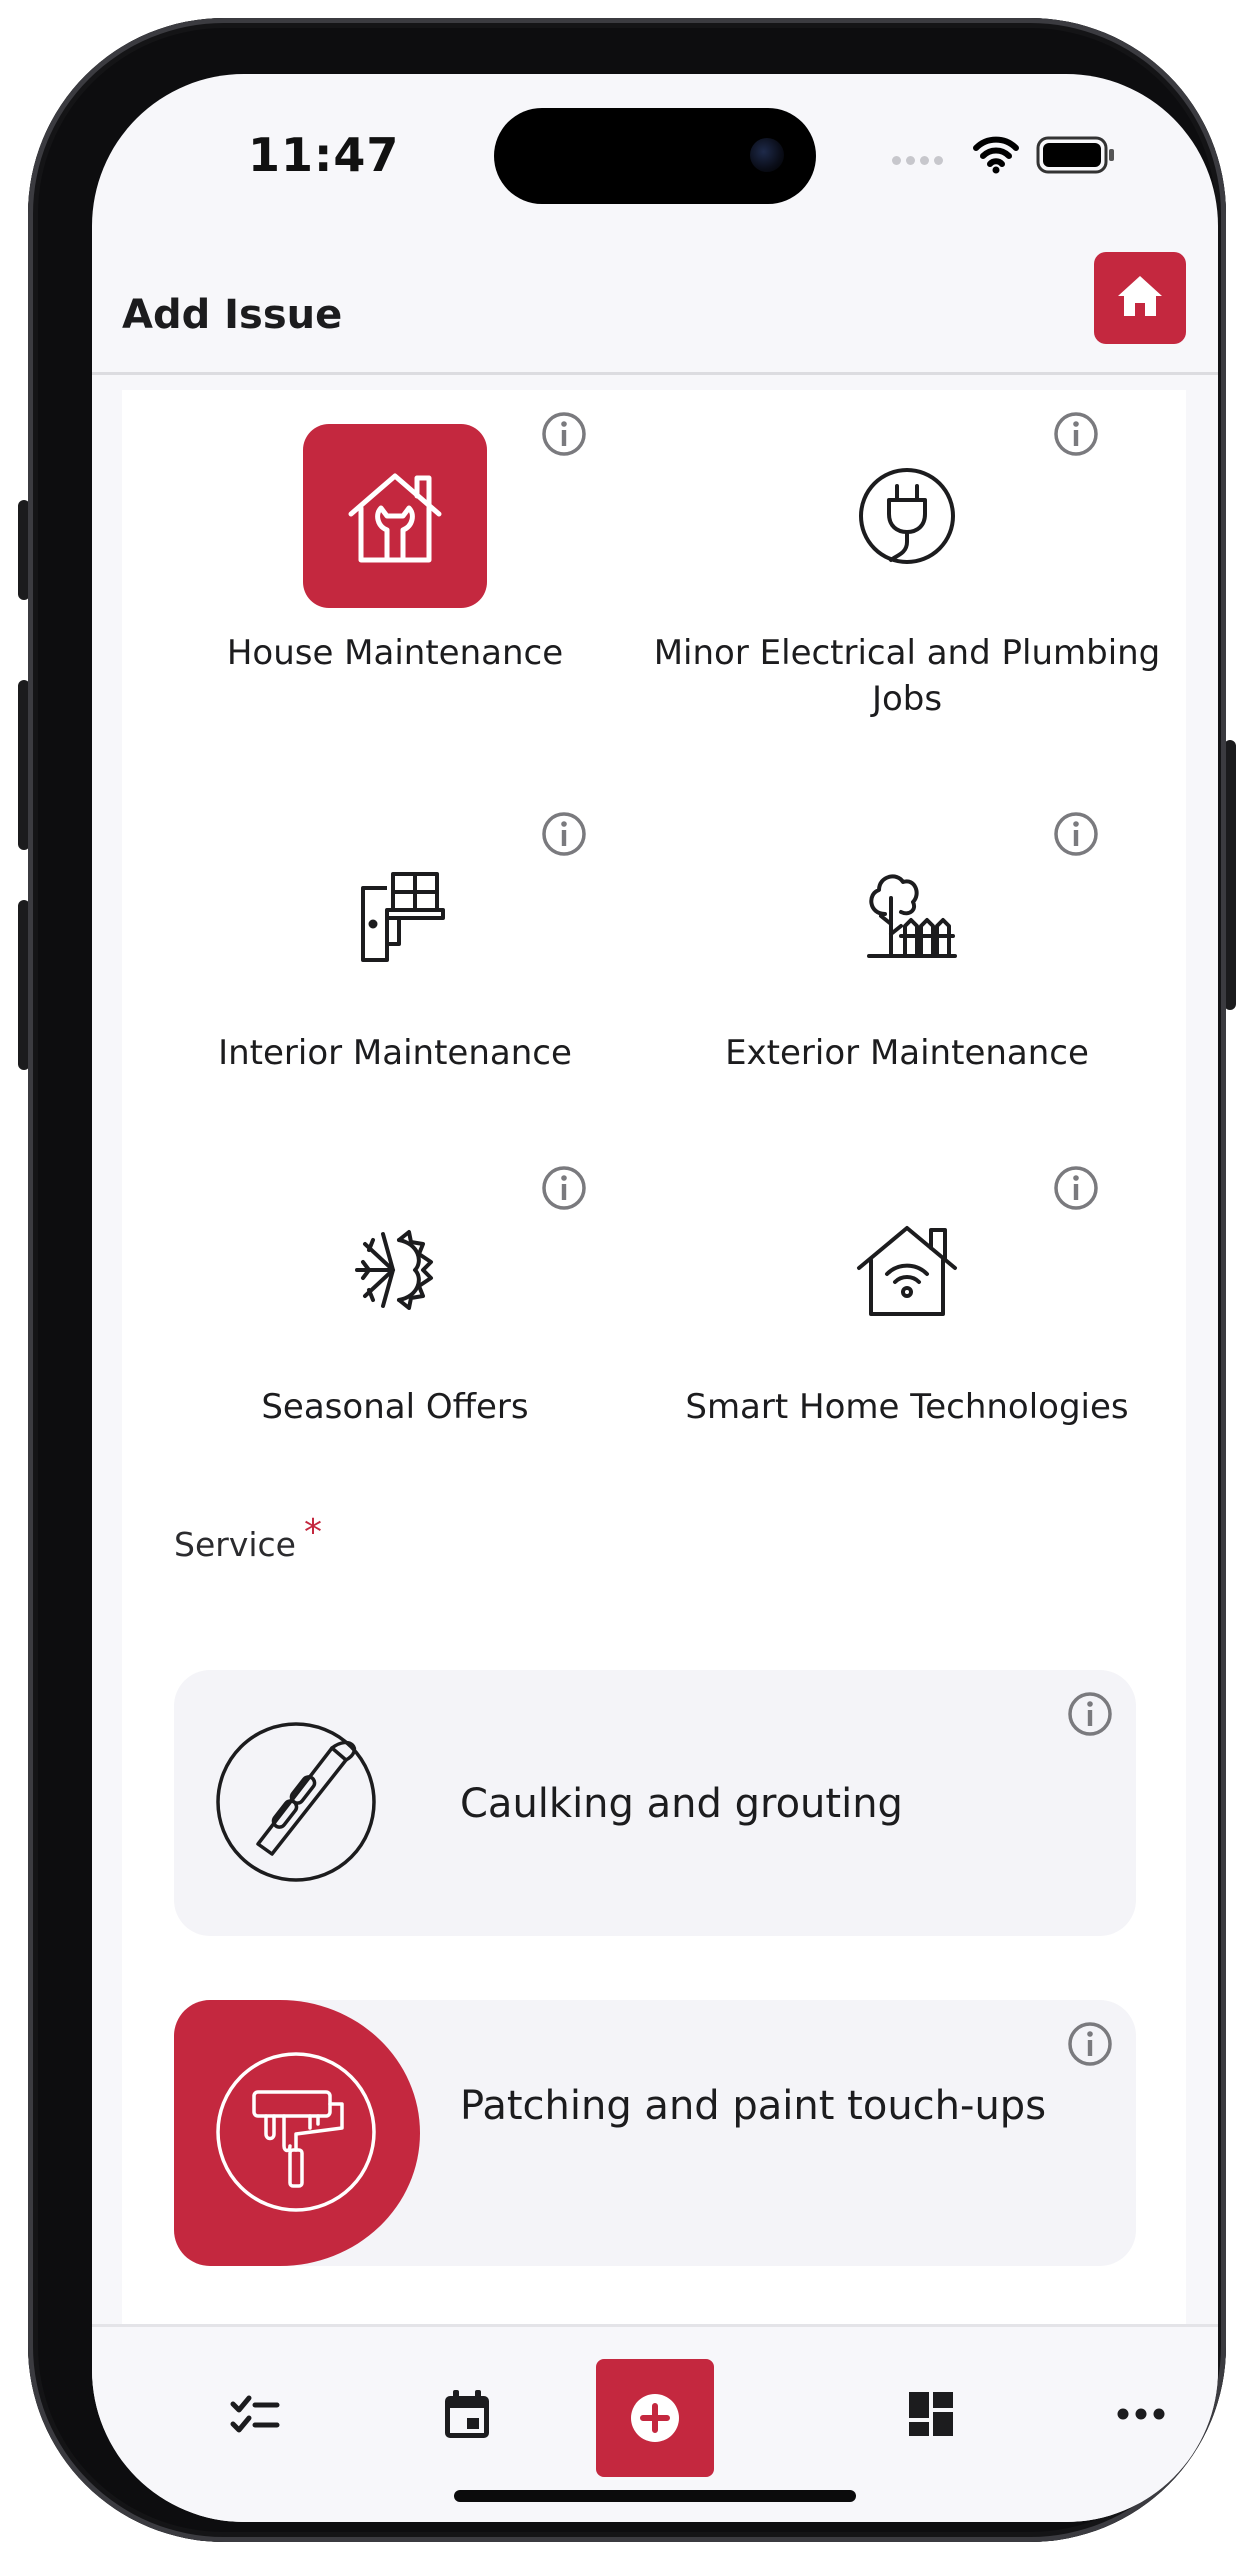  I want to click on battery-icon, so click(1075, 155).